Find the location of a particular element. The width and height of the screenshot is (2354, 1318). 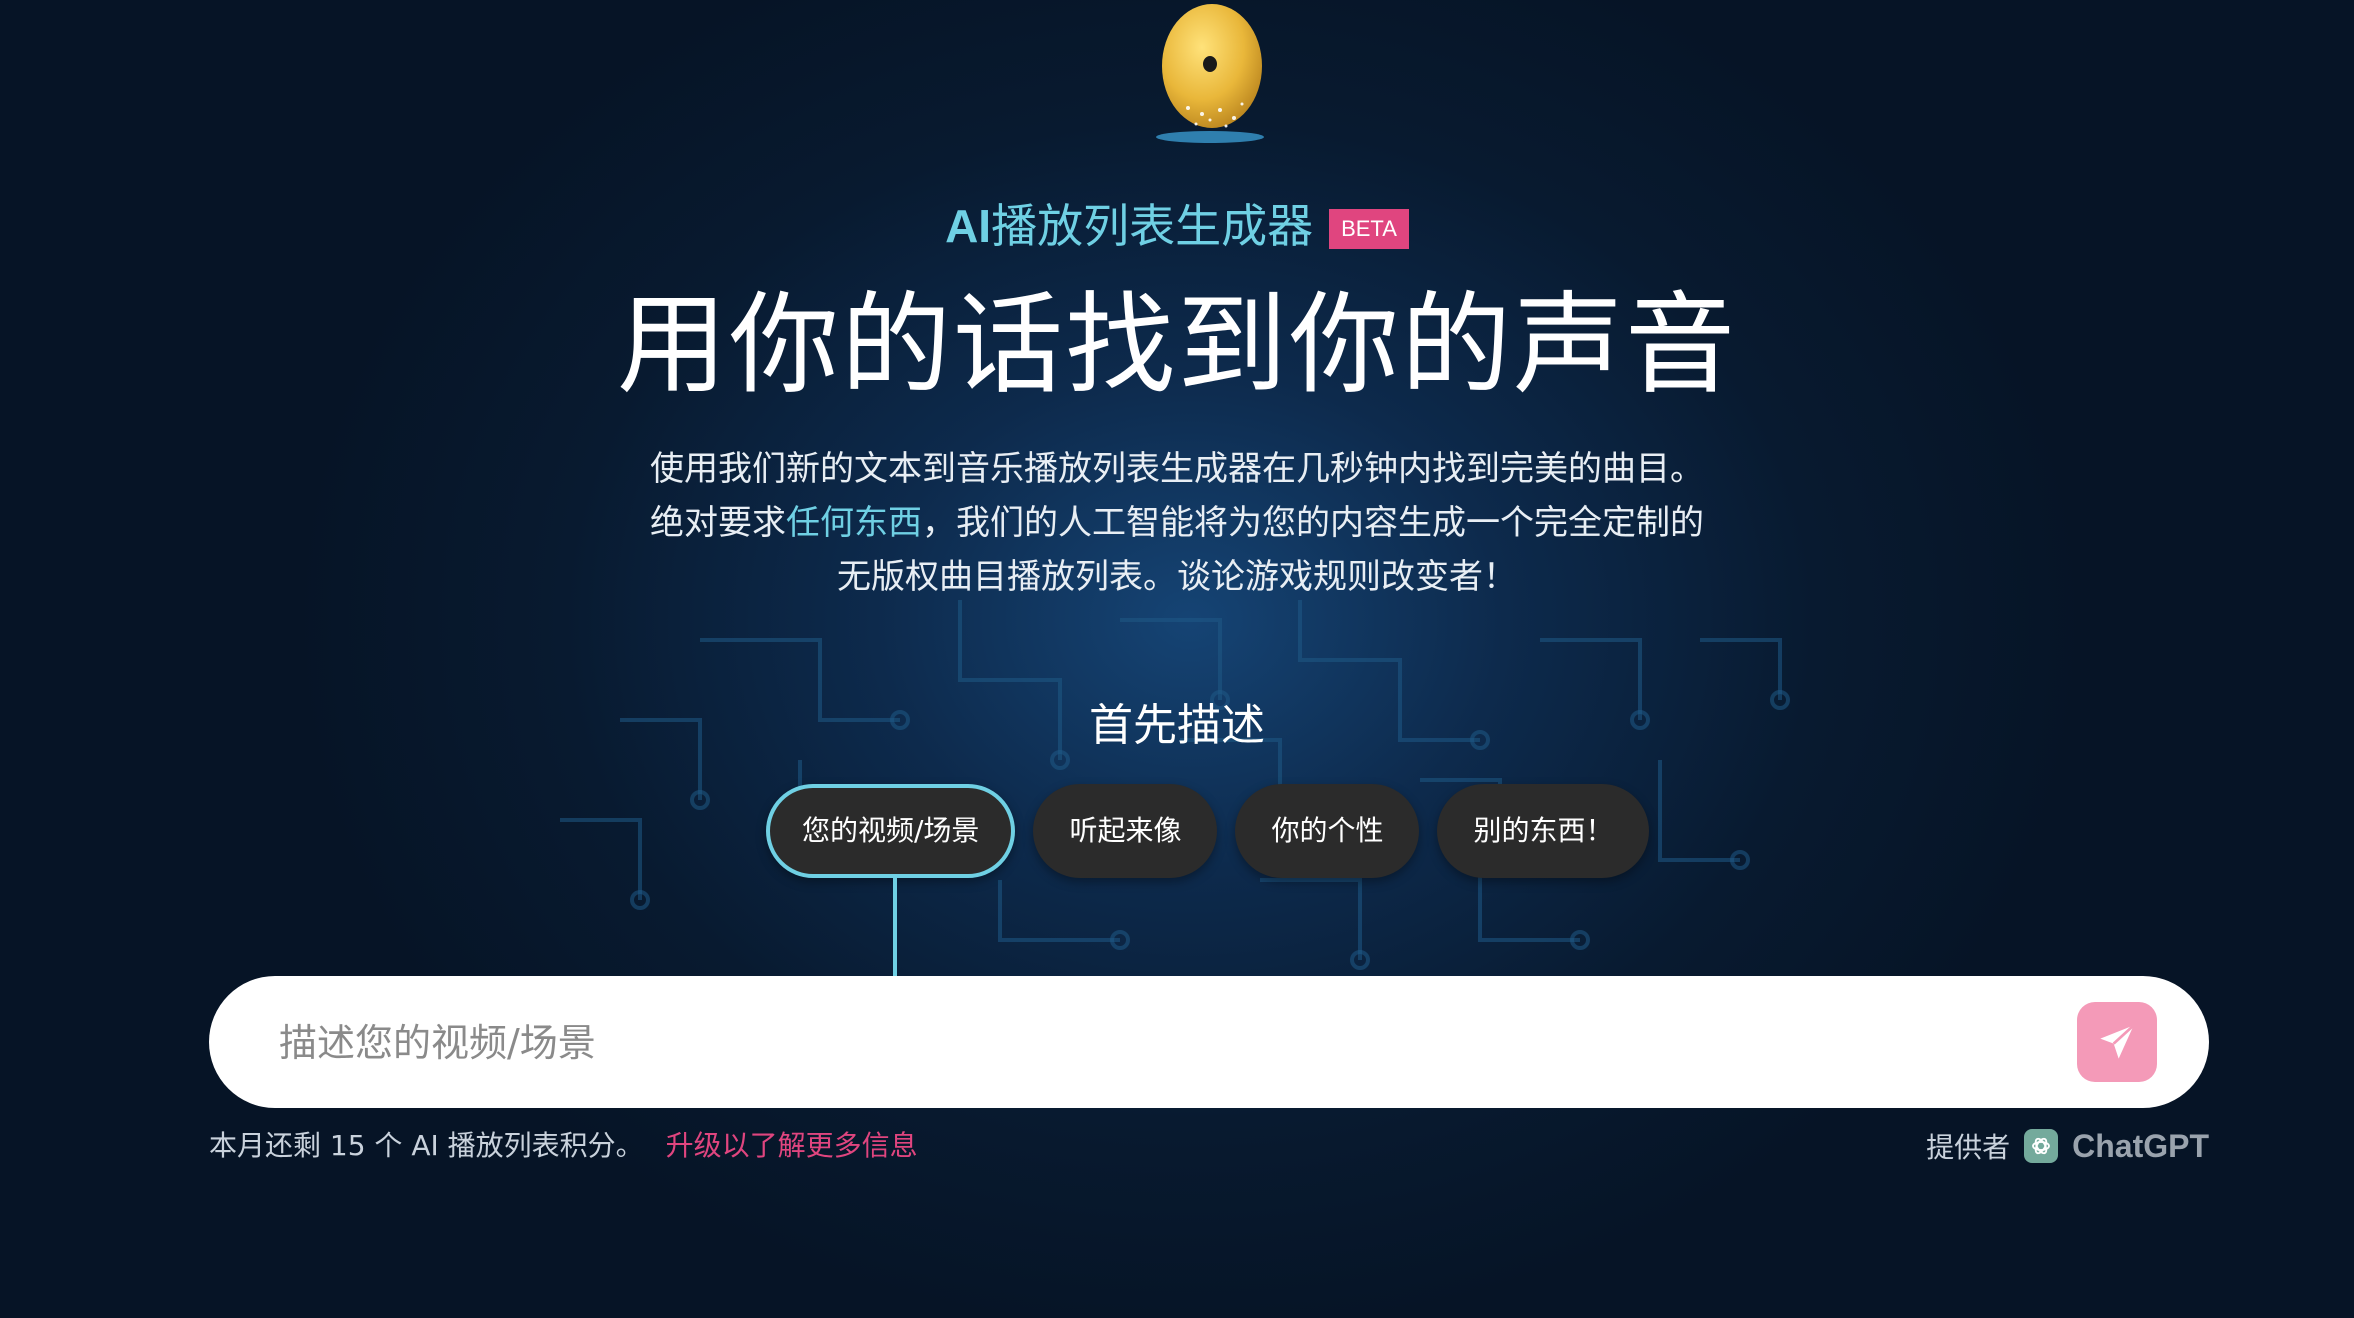

desc-line-2: 绝对要求任何东西，我们的人工智能将为您的内容生成一个完全定制的 is located at coordinates (1177, 523).